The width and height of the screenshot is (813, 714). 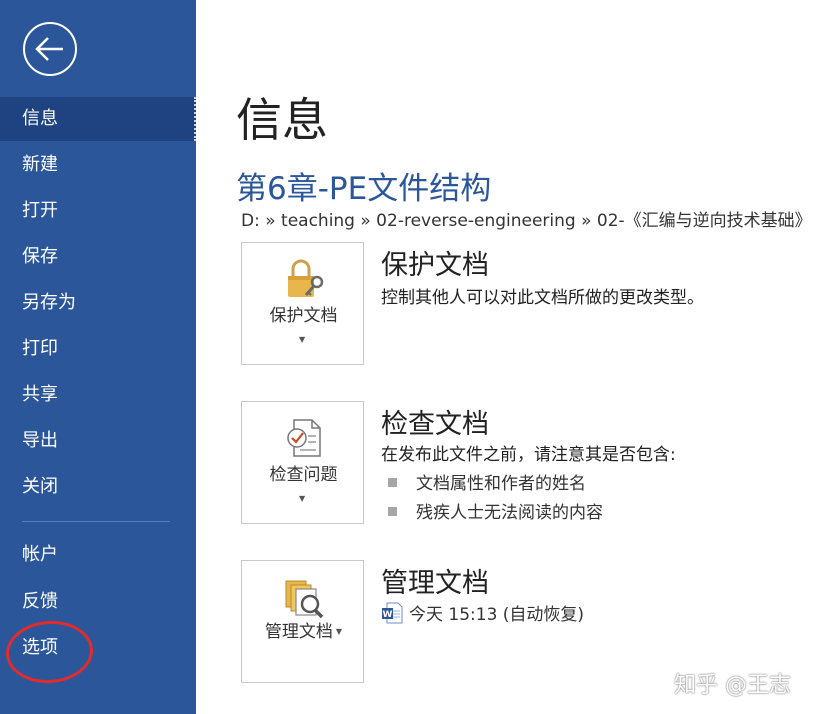 What do you see at coordinates (435, 583) in the screenshot?
I see `manage-document-title: 管理文档` at bounding box center [435, 583].